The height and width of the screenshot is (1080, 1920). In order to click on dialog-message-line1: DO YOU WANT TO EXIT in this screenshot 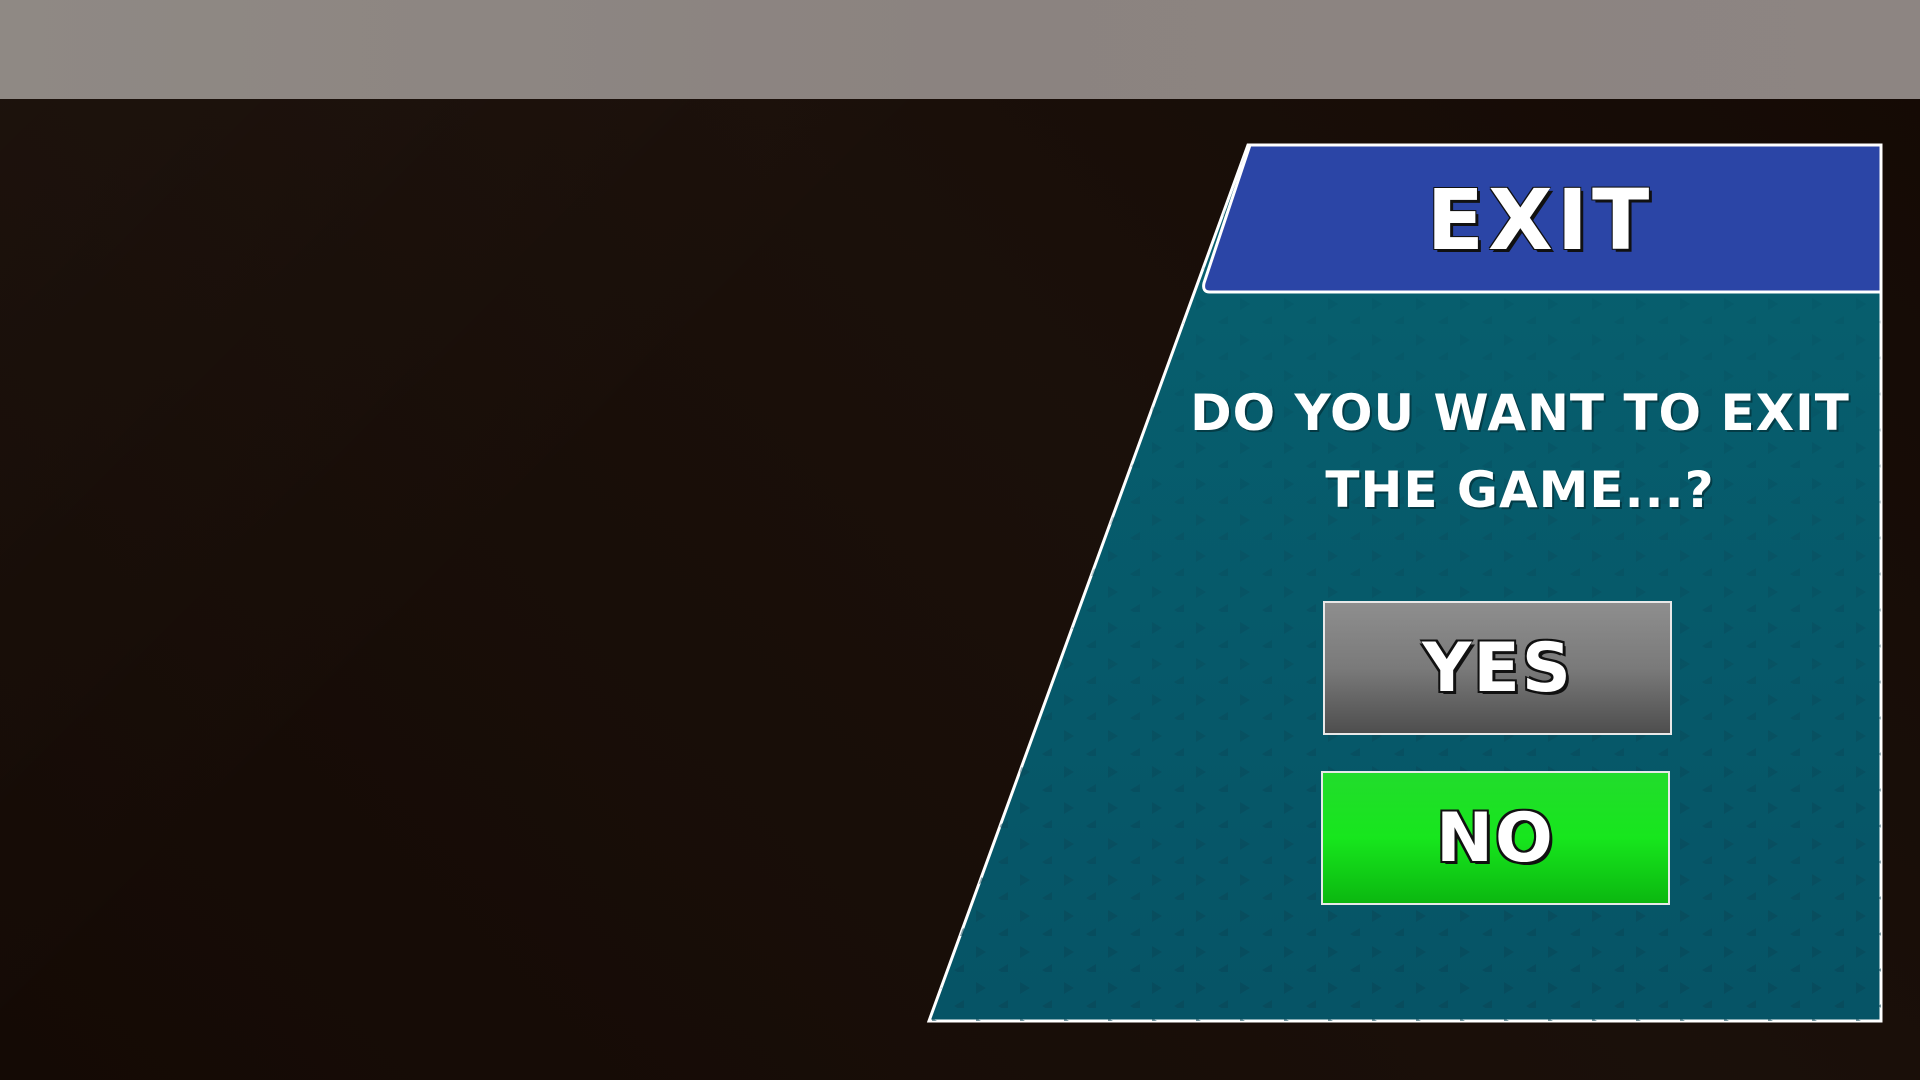, I will do `click(1520, 413)`.